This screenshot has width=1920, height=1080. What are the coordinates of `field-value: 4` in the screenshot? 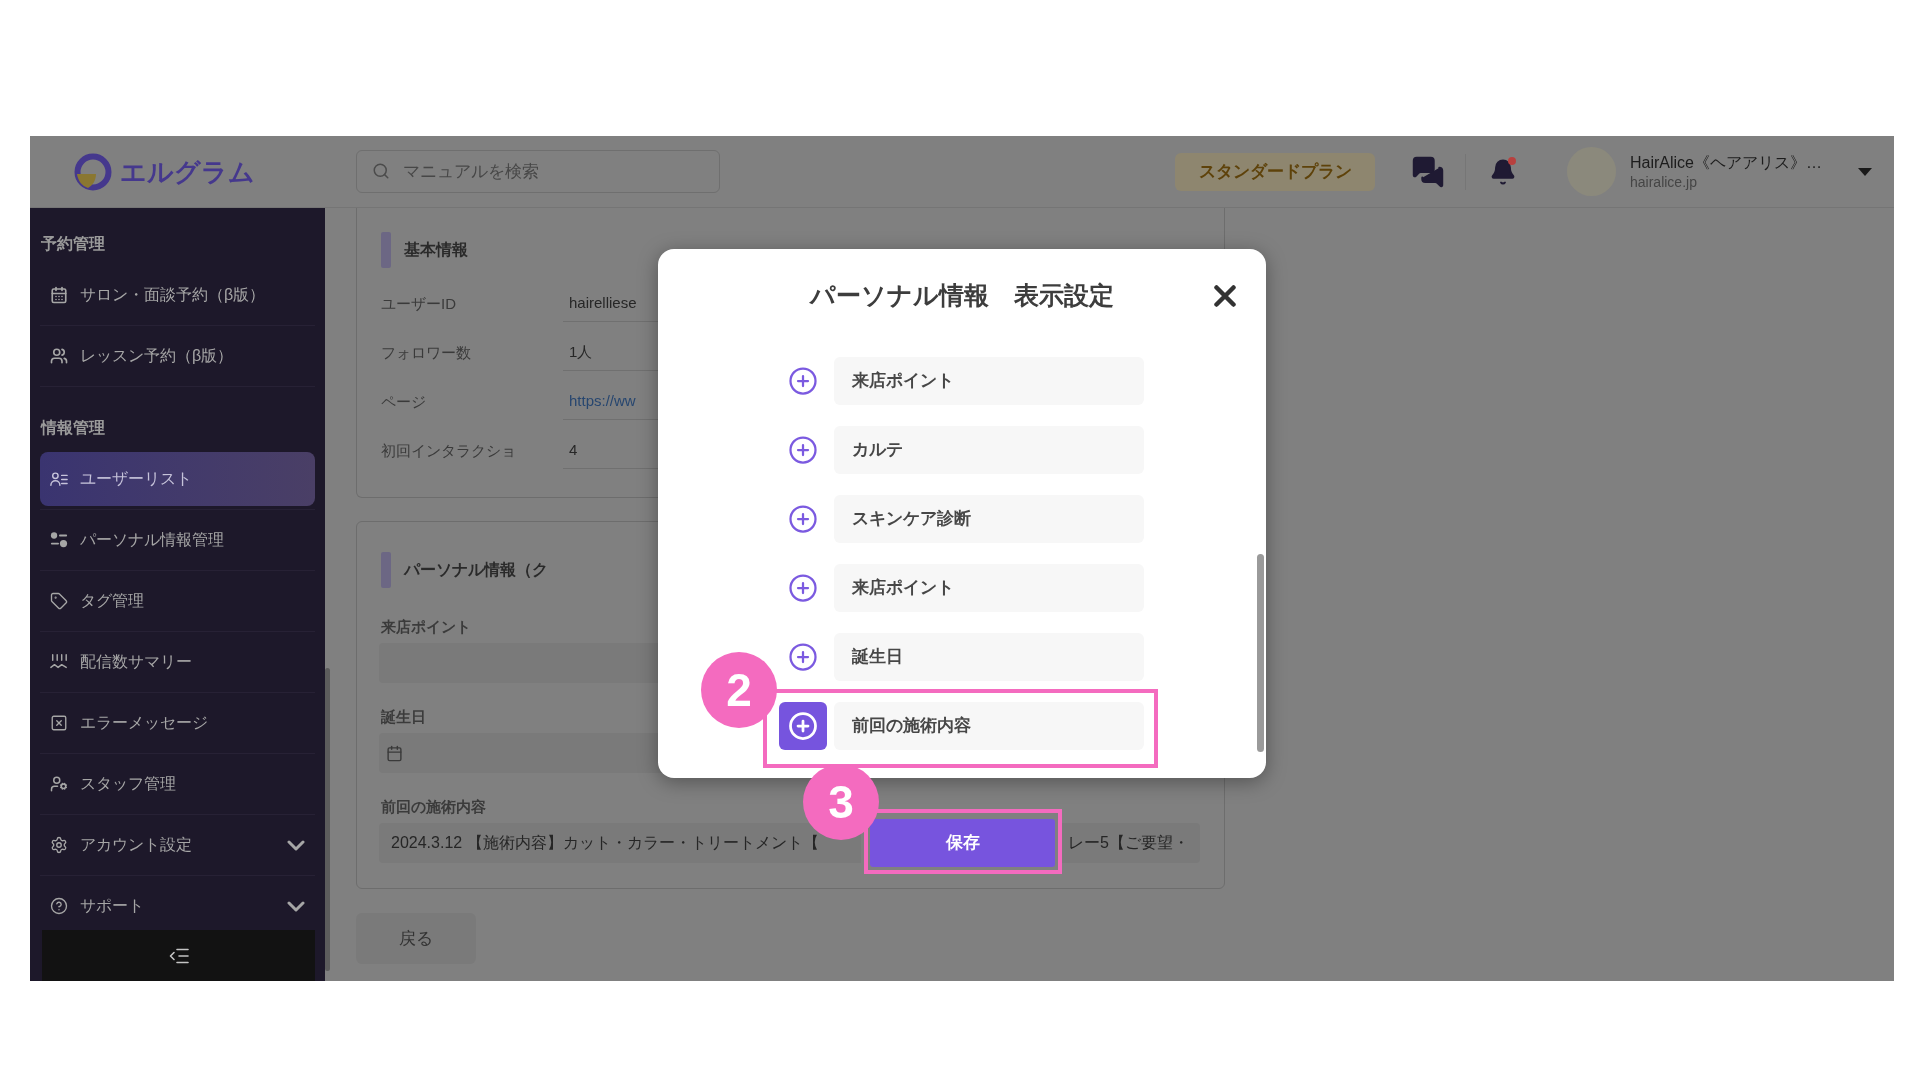 It's located at (573, 449).